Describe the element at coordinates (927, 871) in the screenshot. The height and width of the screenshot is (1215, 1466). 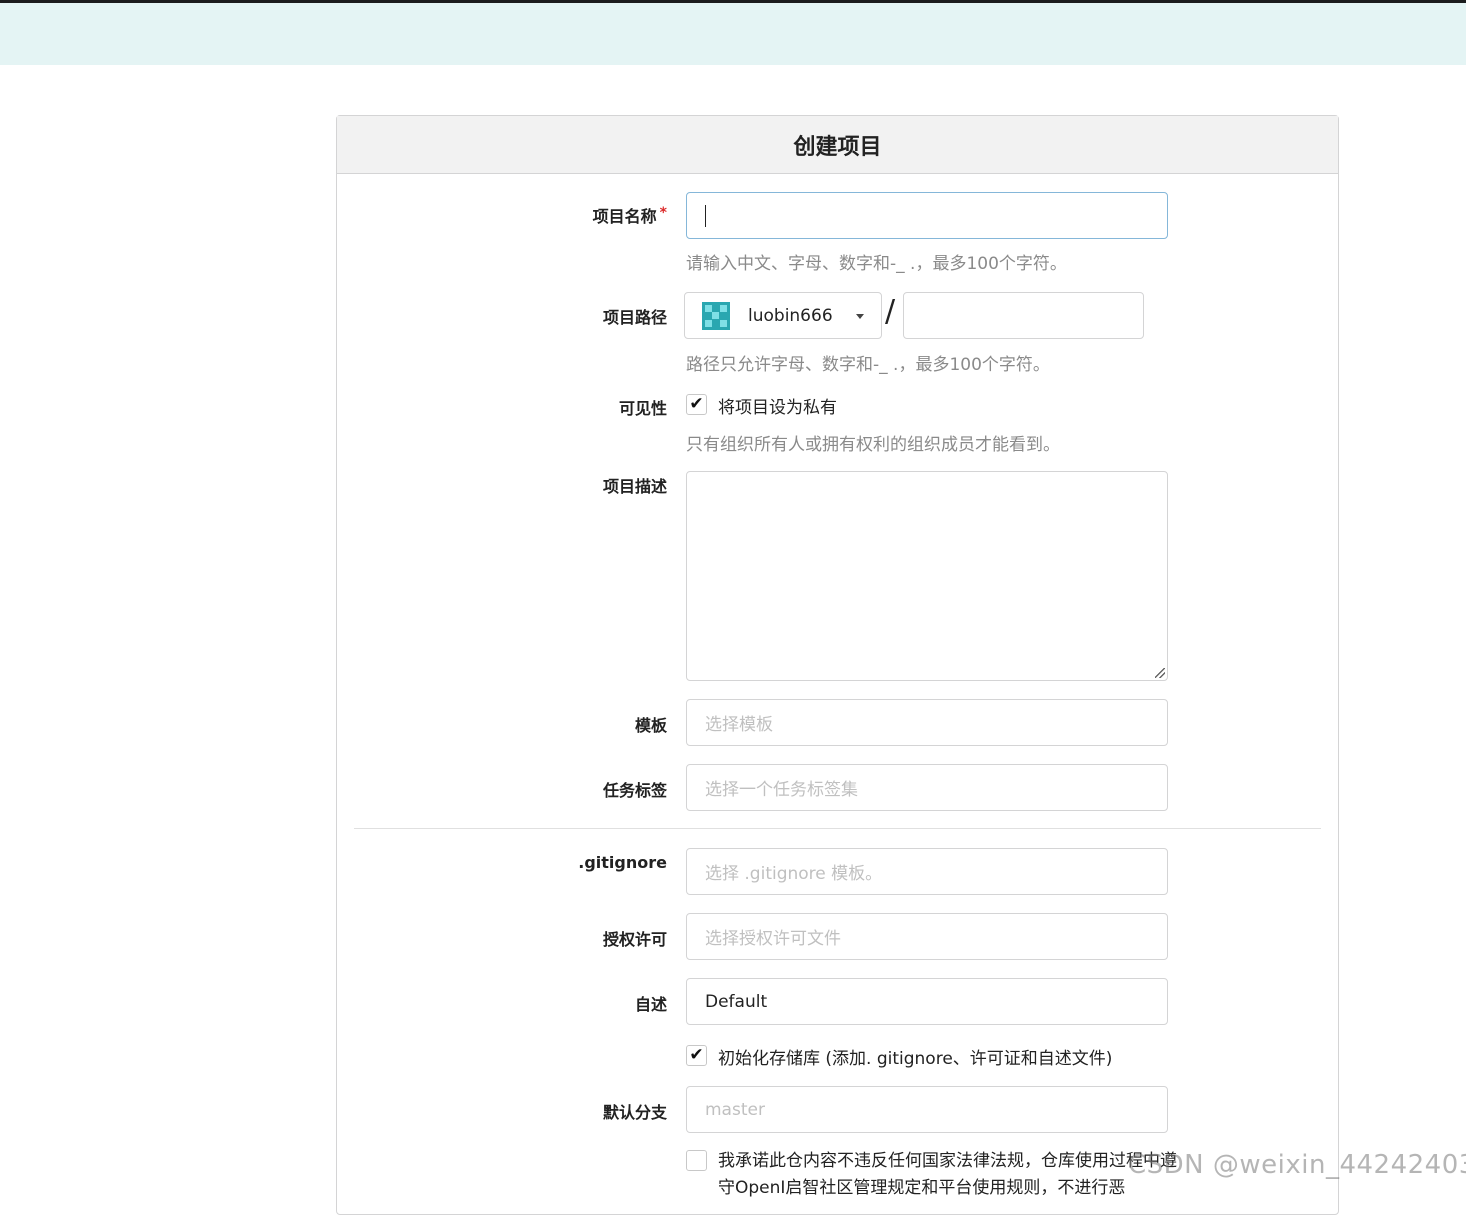
I see `gitignore-dropdown: 选择 .gitignore 模板。` at that location.